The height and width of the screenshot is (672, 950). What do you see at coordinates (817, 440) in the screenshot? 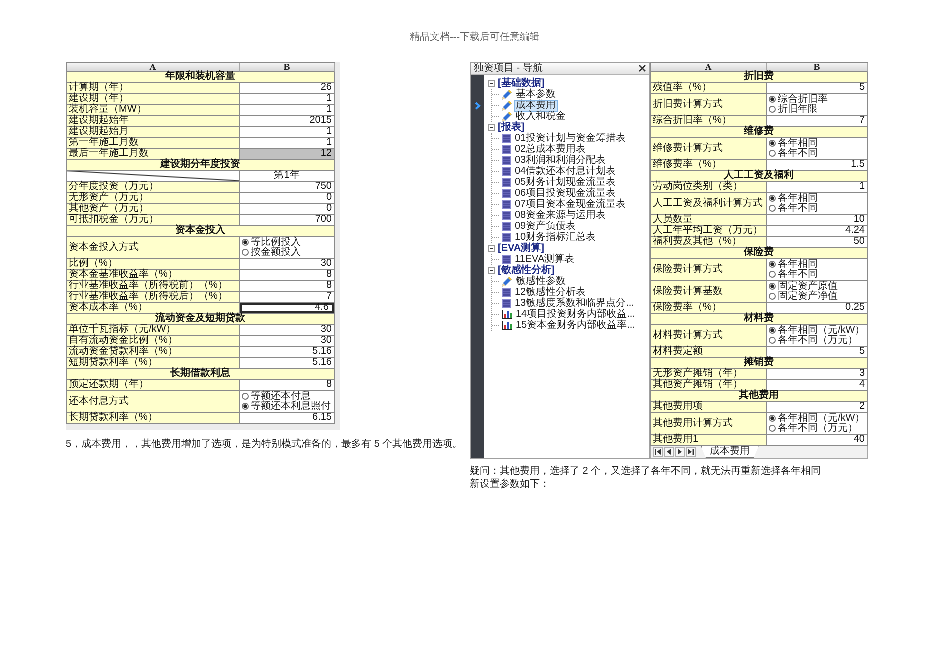
I see `value-cell: 40` at bounding box center [817, 440].